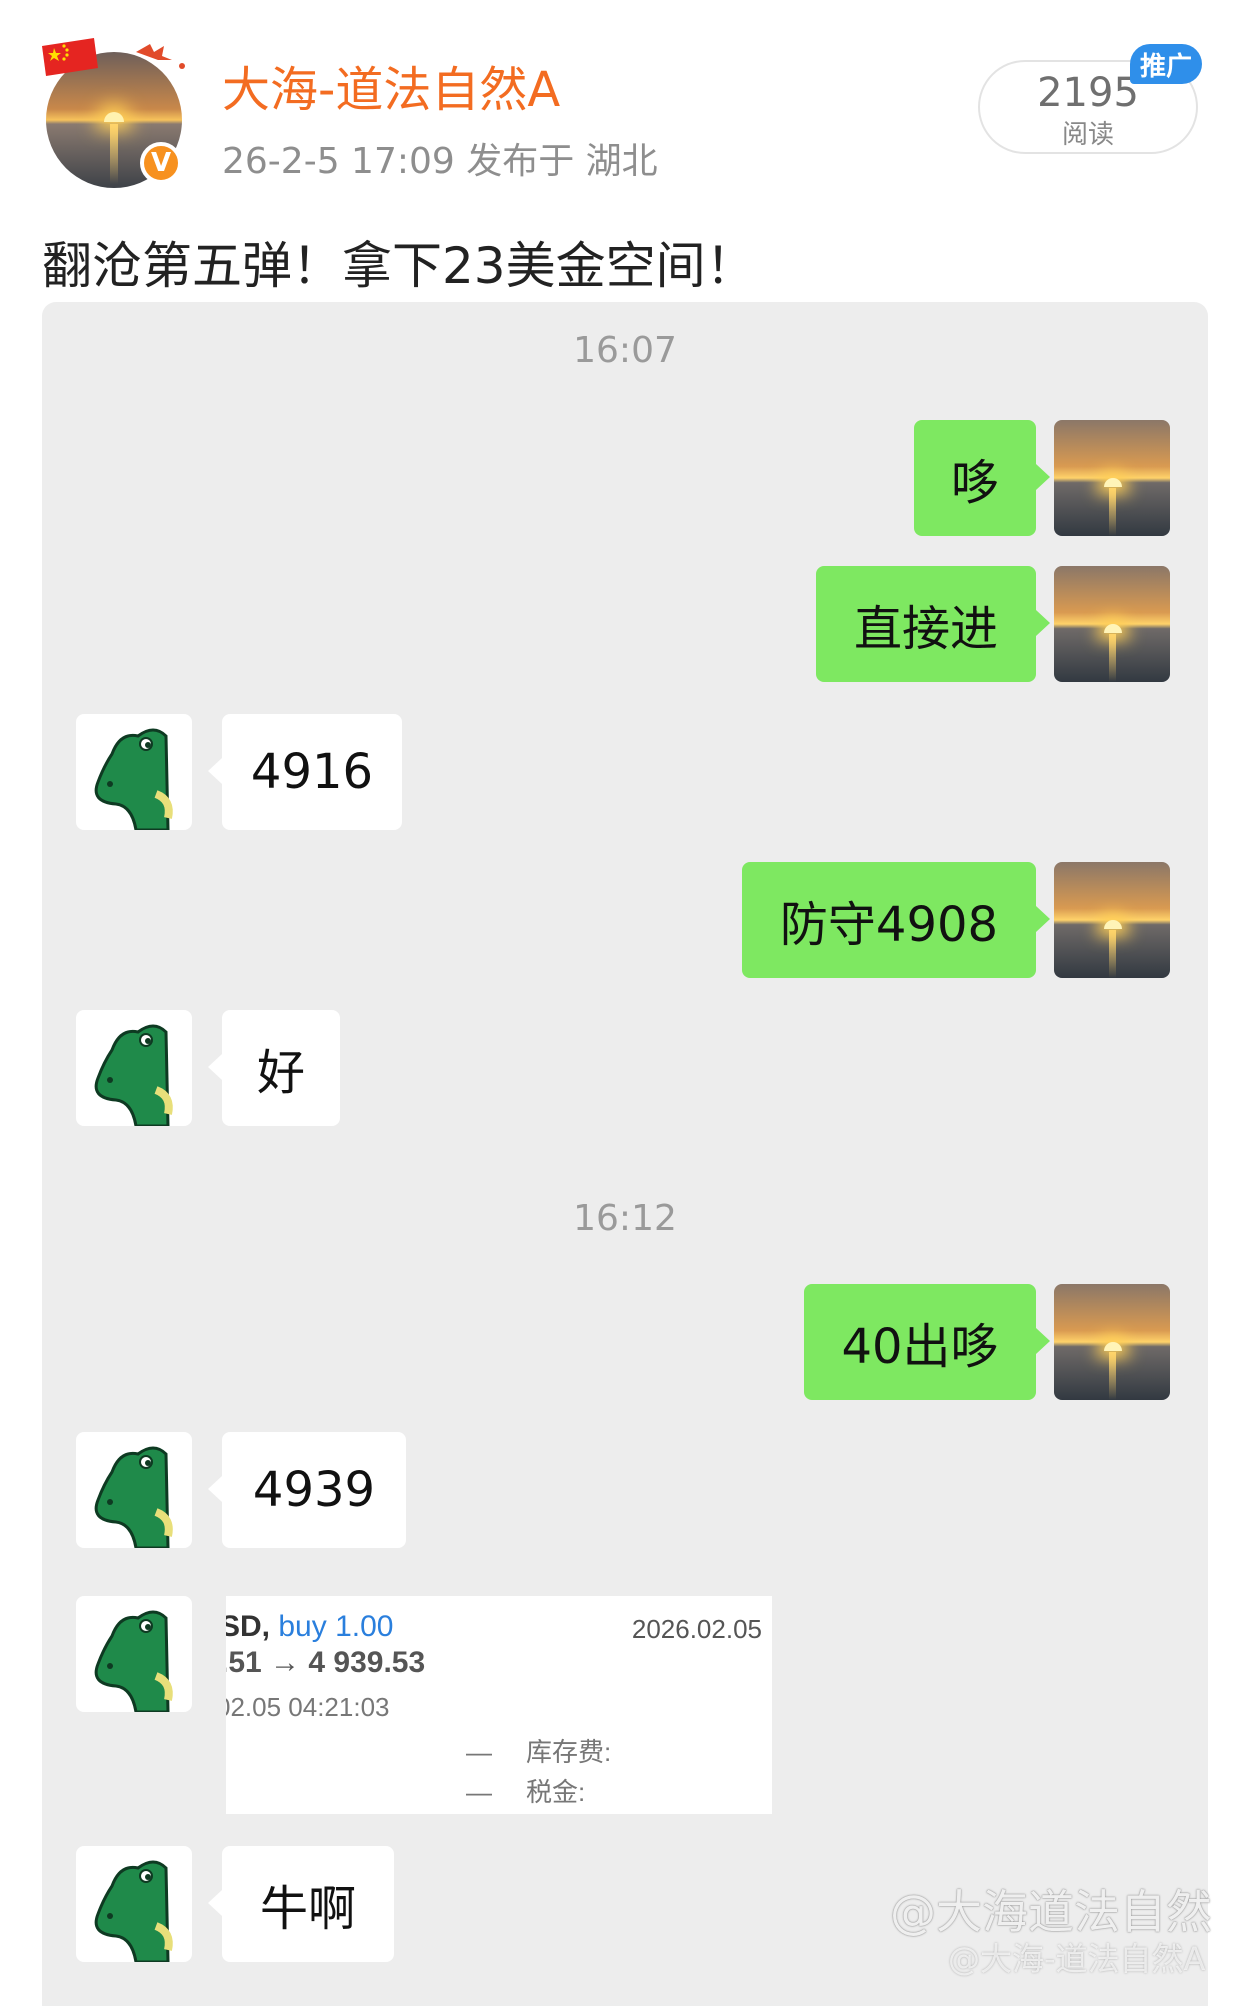 This screenshot has height=2006, width=1260. Describe the element at coordinates (896, 920) in the screenshot. I see `chat-bubble-outgoing: 防守4908` at that location.